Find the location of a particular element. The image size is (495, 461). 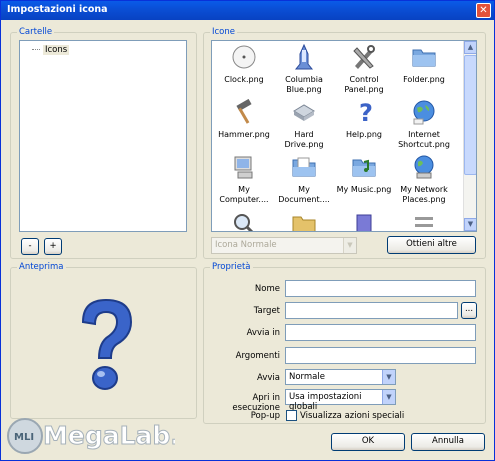

window-title: Impostazioni icona is located at coordinates (57, 9).